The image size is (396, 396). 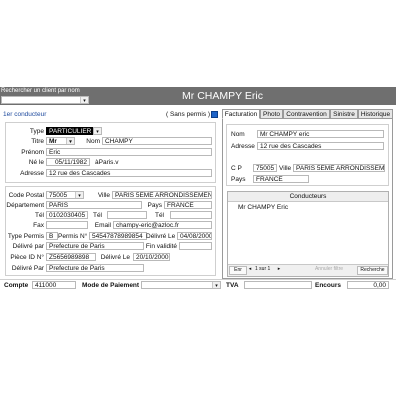 I want to click on type-label: Type, so click(x=36, y=131).